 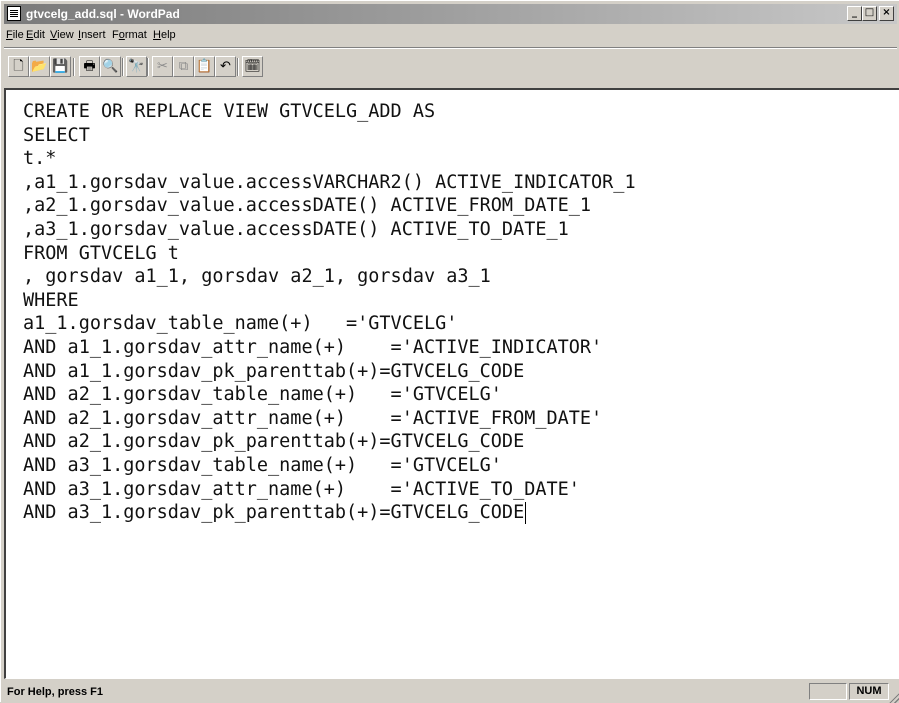 I want to click on menu-item: Edit, so click(x=35, y=35).